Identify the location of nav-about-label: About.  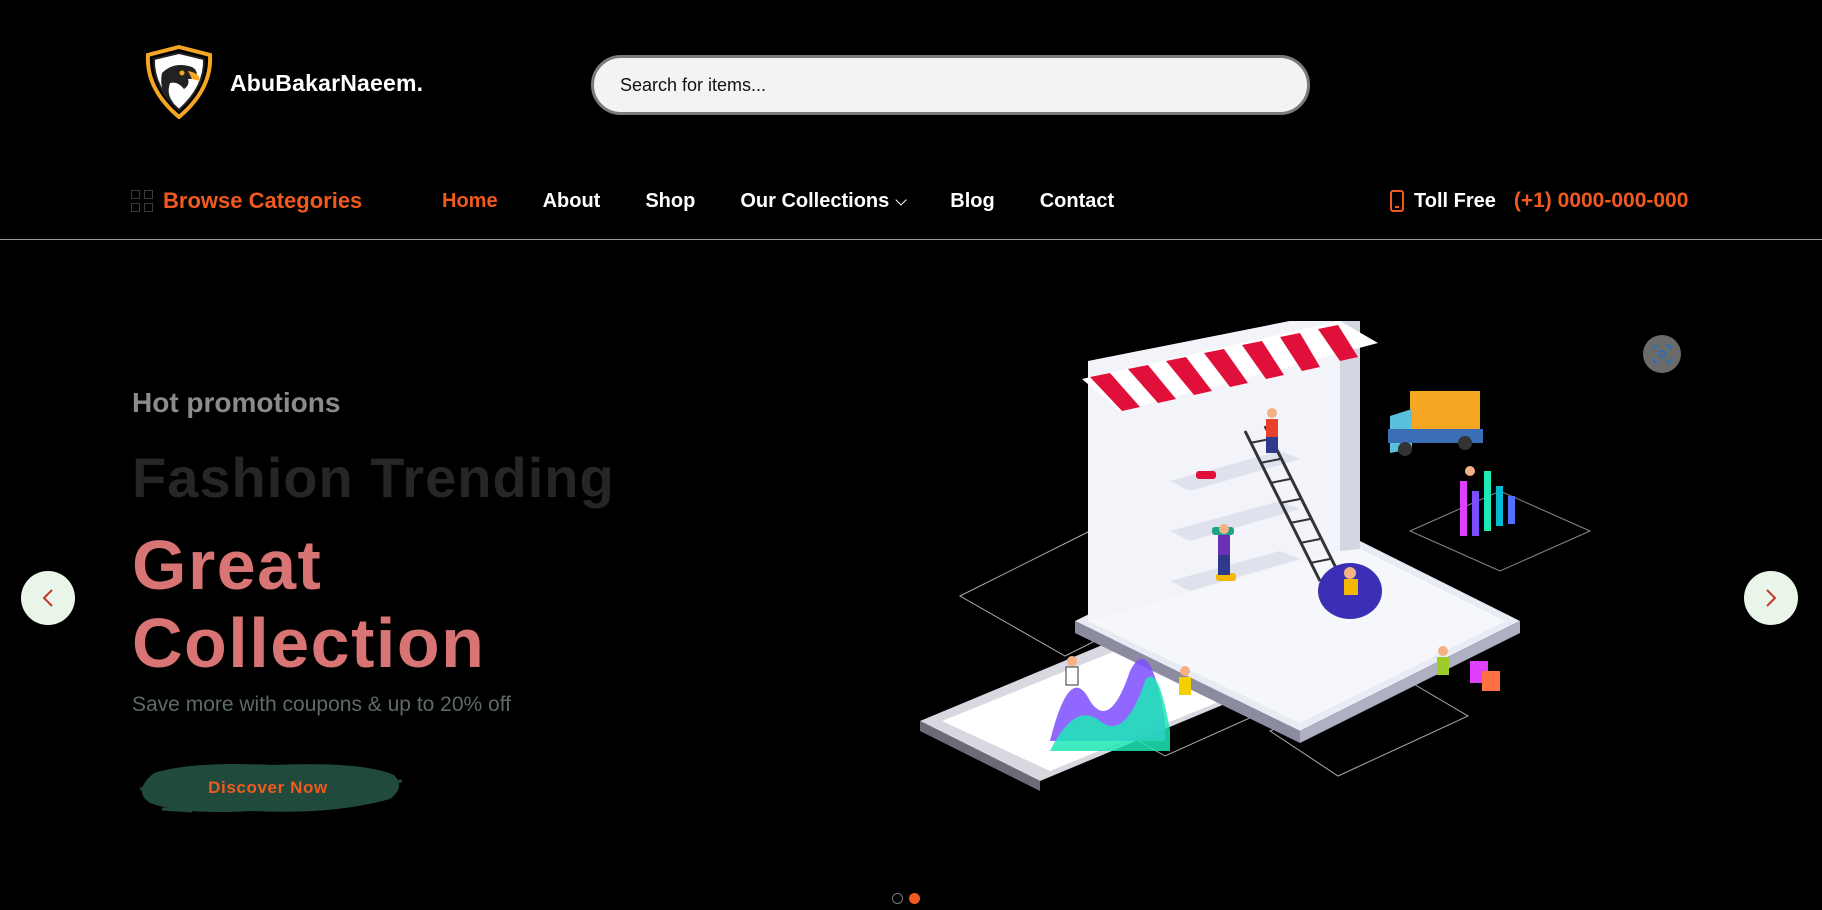
(571, 201).